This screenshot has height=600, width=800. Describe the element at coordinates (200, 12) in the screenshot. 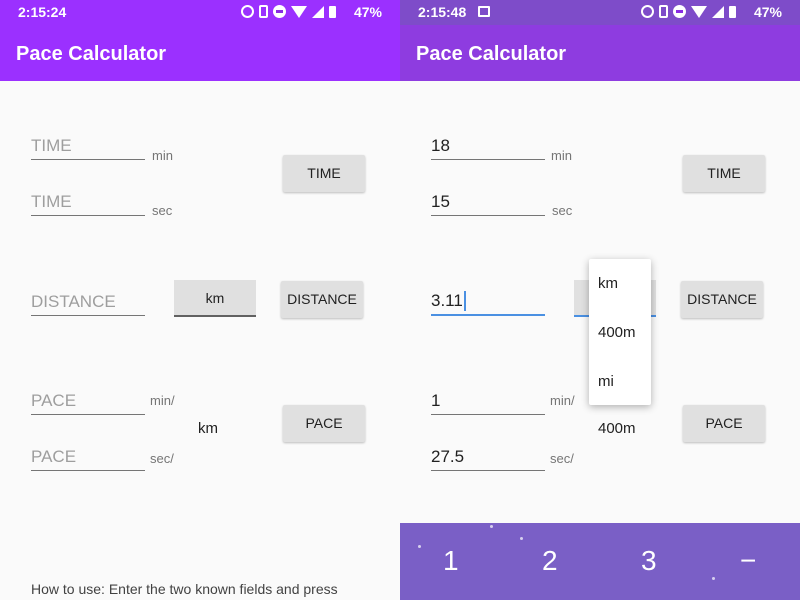

I see `status-bar: 2:15:24 47%` at that location.